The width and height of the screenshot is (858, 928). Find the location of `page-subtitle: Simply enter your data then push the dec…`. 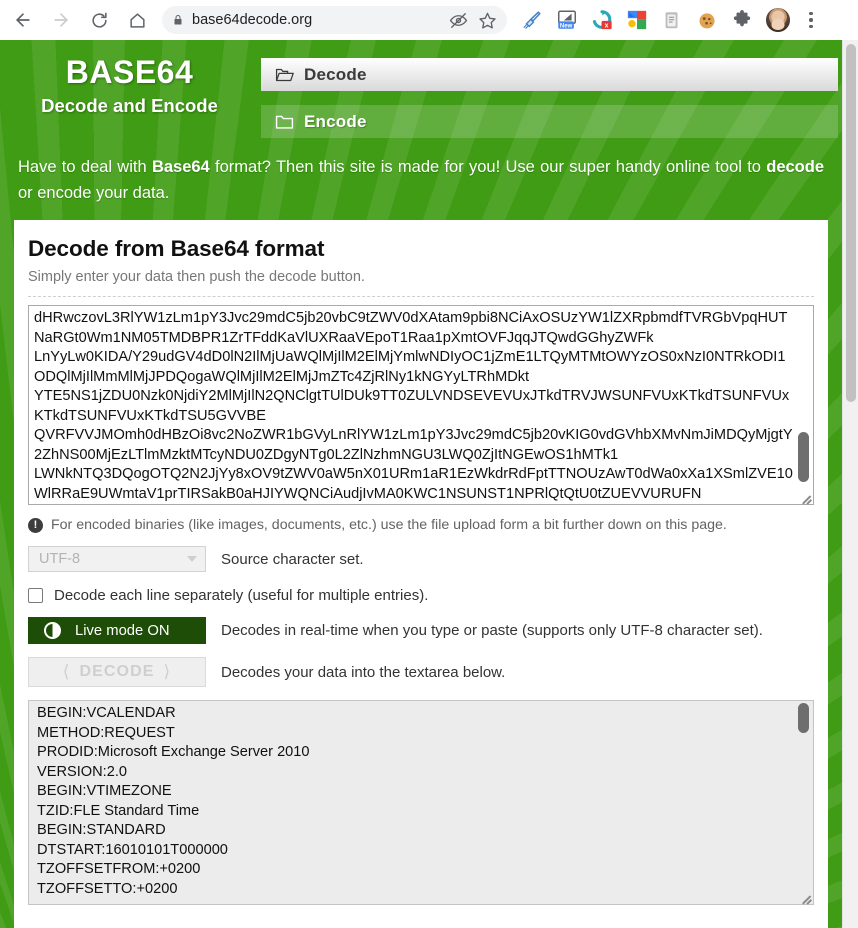

page-subtitle: Simply enter your data then push the dec… is located at coordinates (196, 277).